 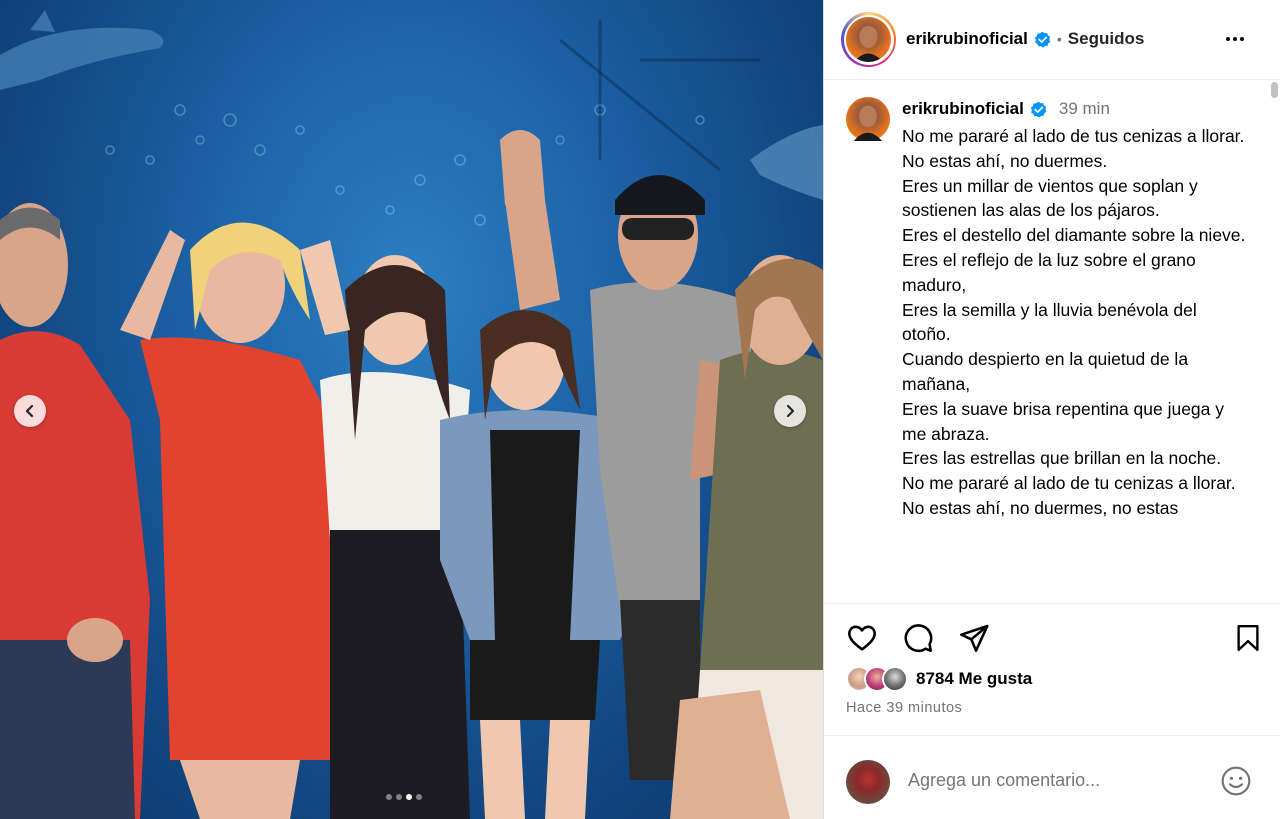 I want to click on share-button, so click(x=974, y=638).